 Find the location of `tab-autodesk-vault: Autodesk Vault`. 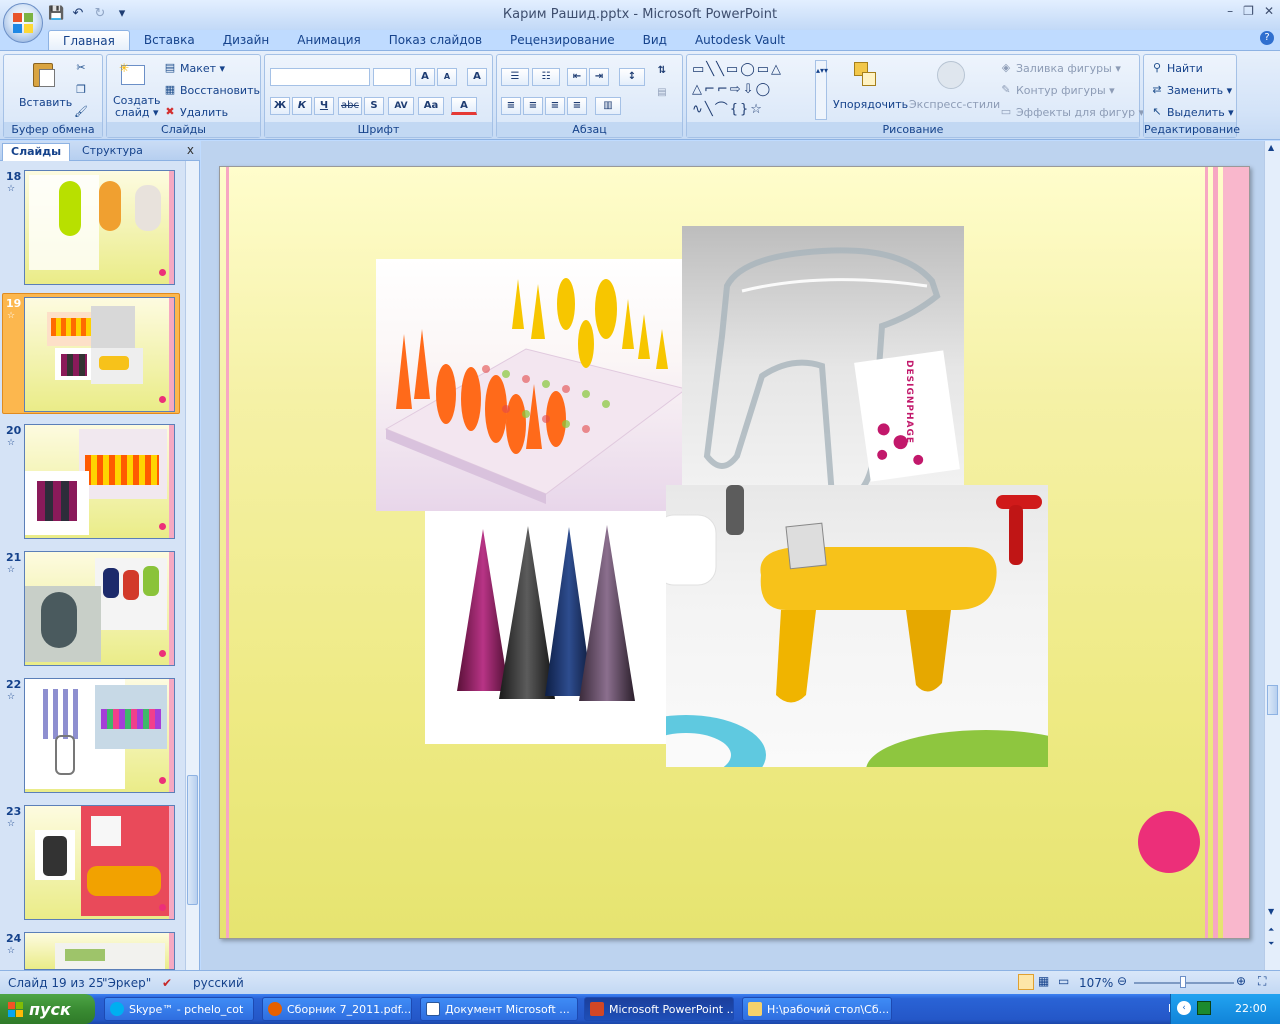

tab-autodesk-vault: Autodesk Vault is located at coordinates (740, 40).